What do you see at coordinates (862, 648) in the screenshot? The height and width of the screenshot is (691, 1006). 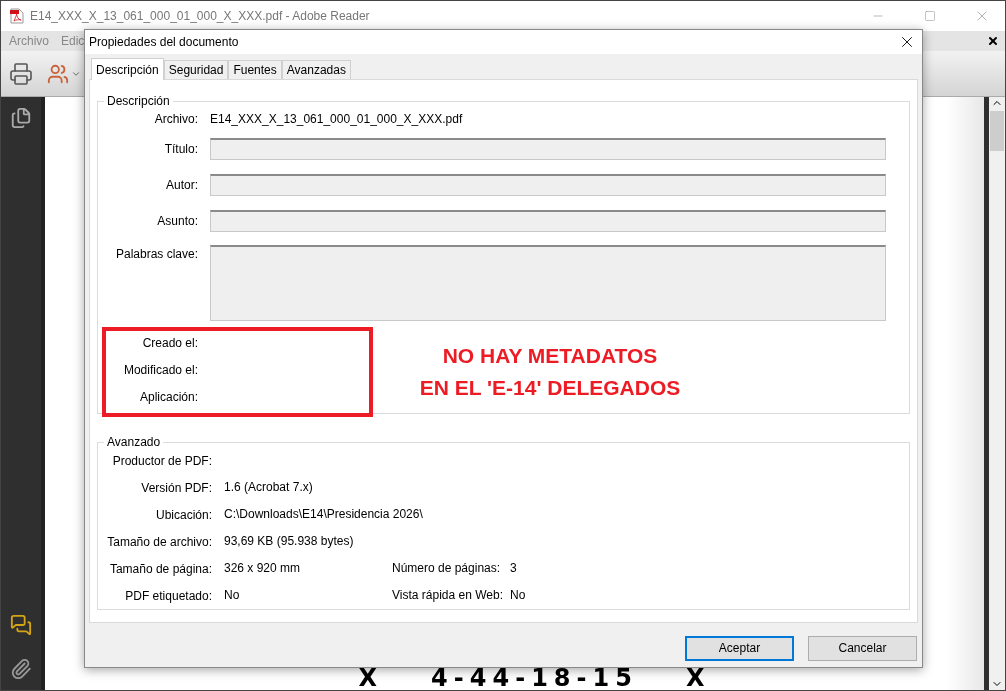 I see `cancel-button: Cancelar` at bounding box center [862, 648].